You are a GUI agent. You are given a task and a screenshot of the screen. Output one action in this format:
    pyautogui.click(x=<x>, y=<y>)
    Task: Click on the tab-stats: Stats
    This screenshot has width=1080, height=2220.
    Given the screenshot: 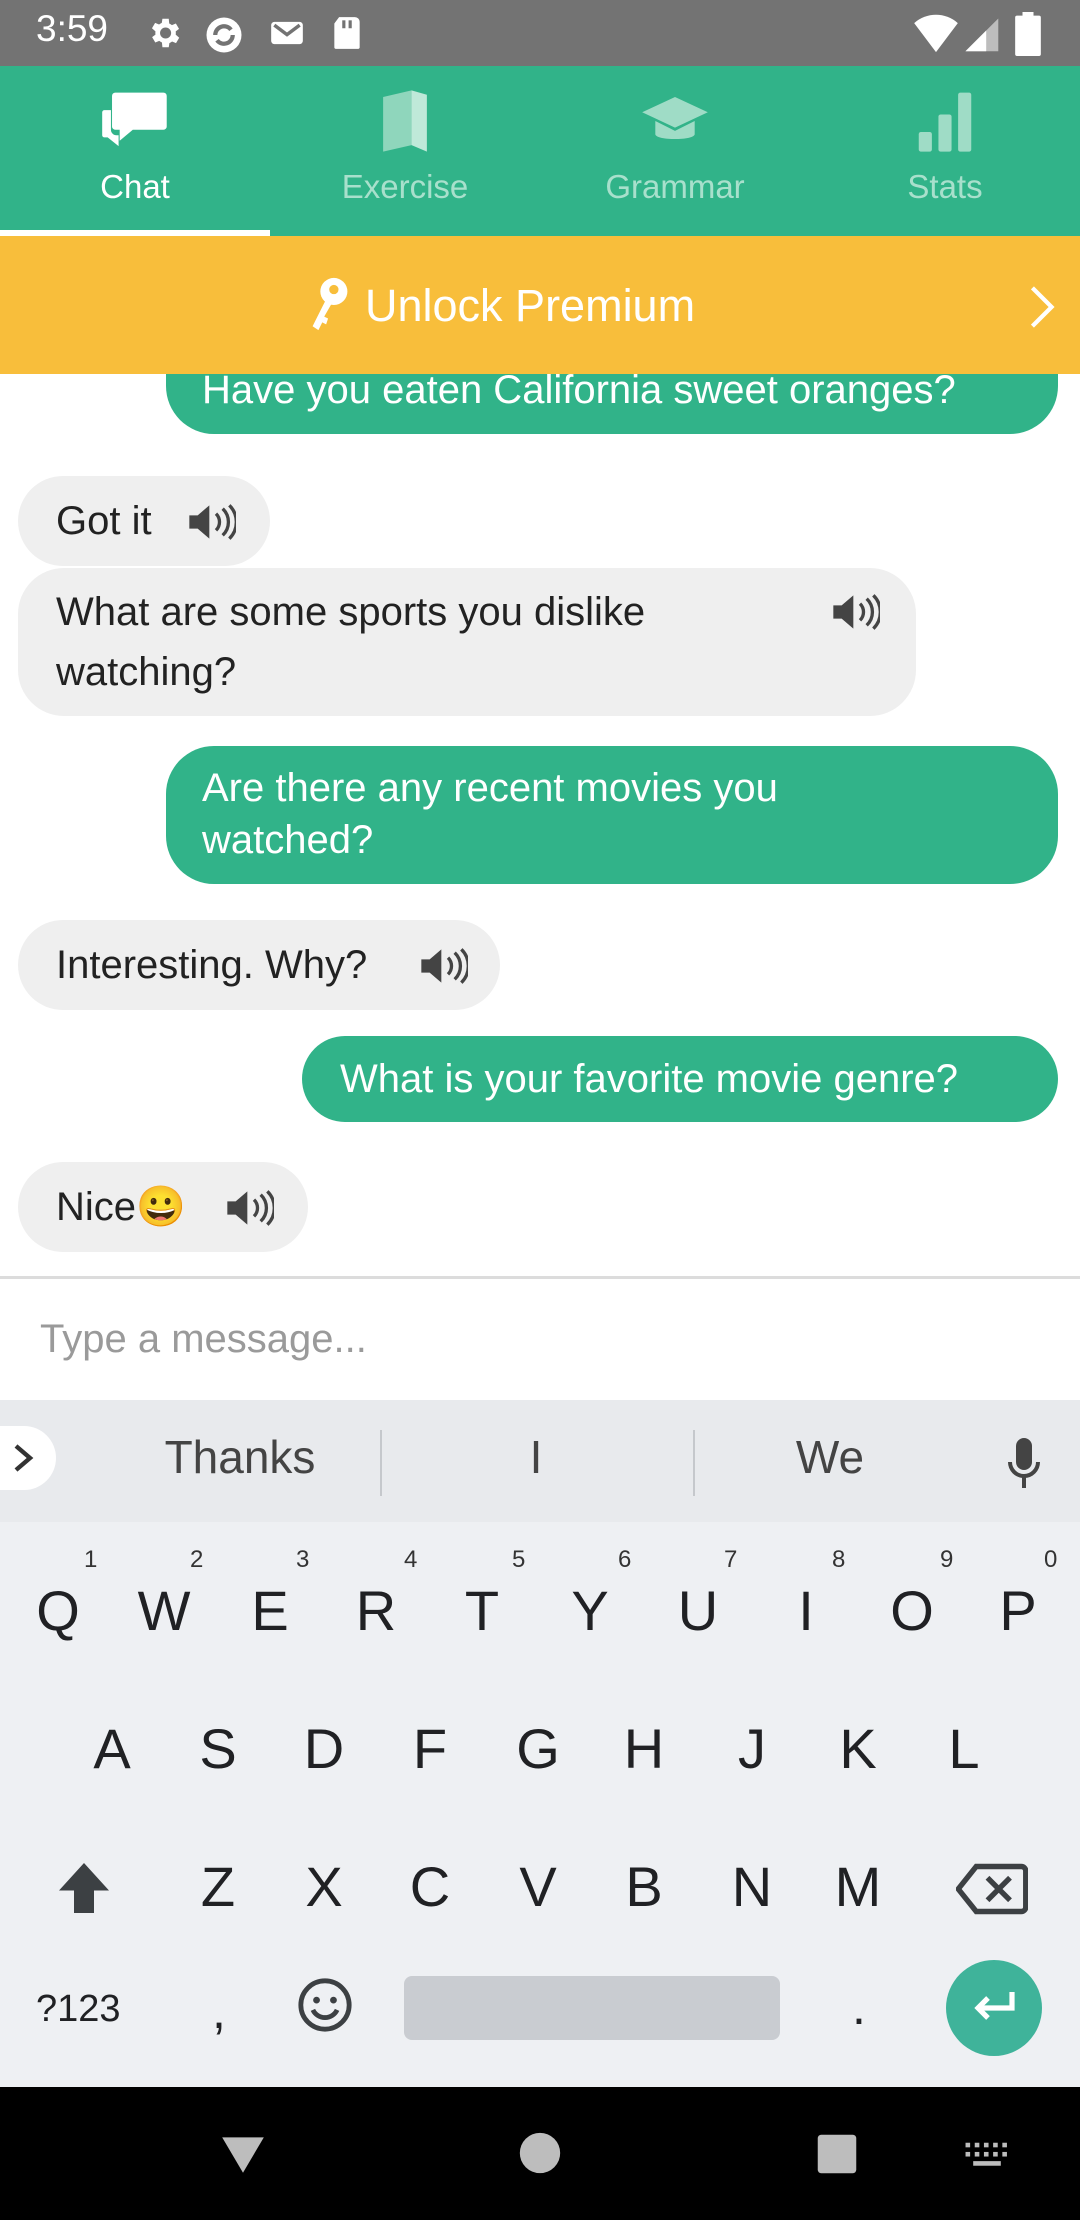 What is the action you would take?
    pyautogui.click(x=945, y=151)
    